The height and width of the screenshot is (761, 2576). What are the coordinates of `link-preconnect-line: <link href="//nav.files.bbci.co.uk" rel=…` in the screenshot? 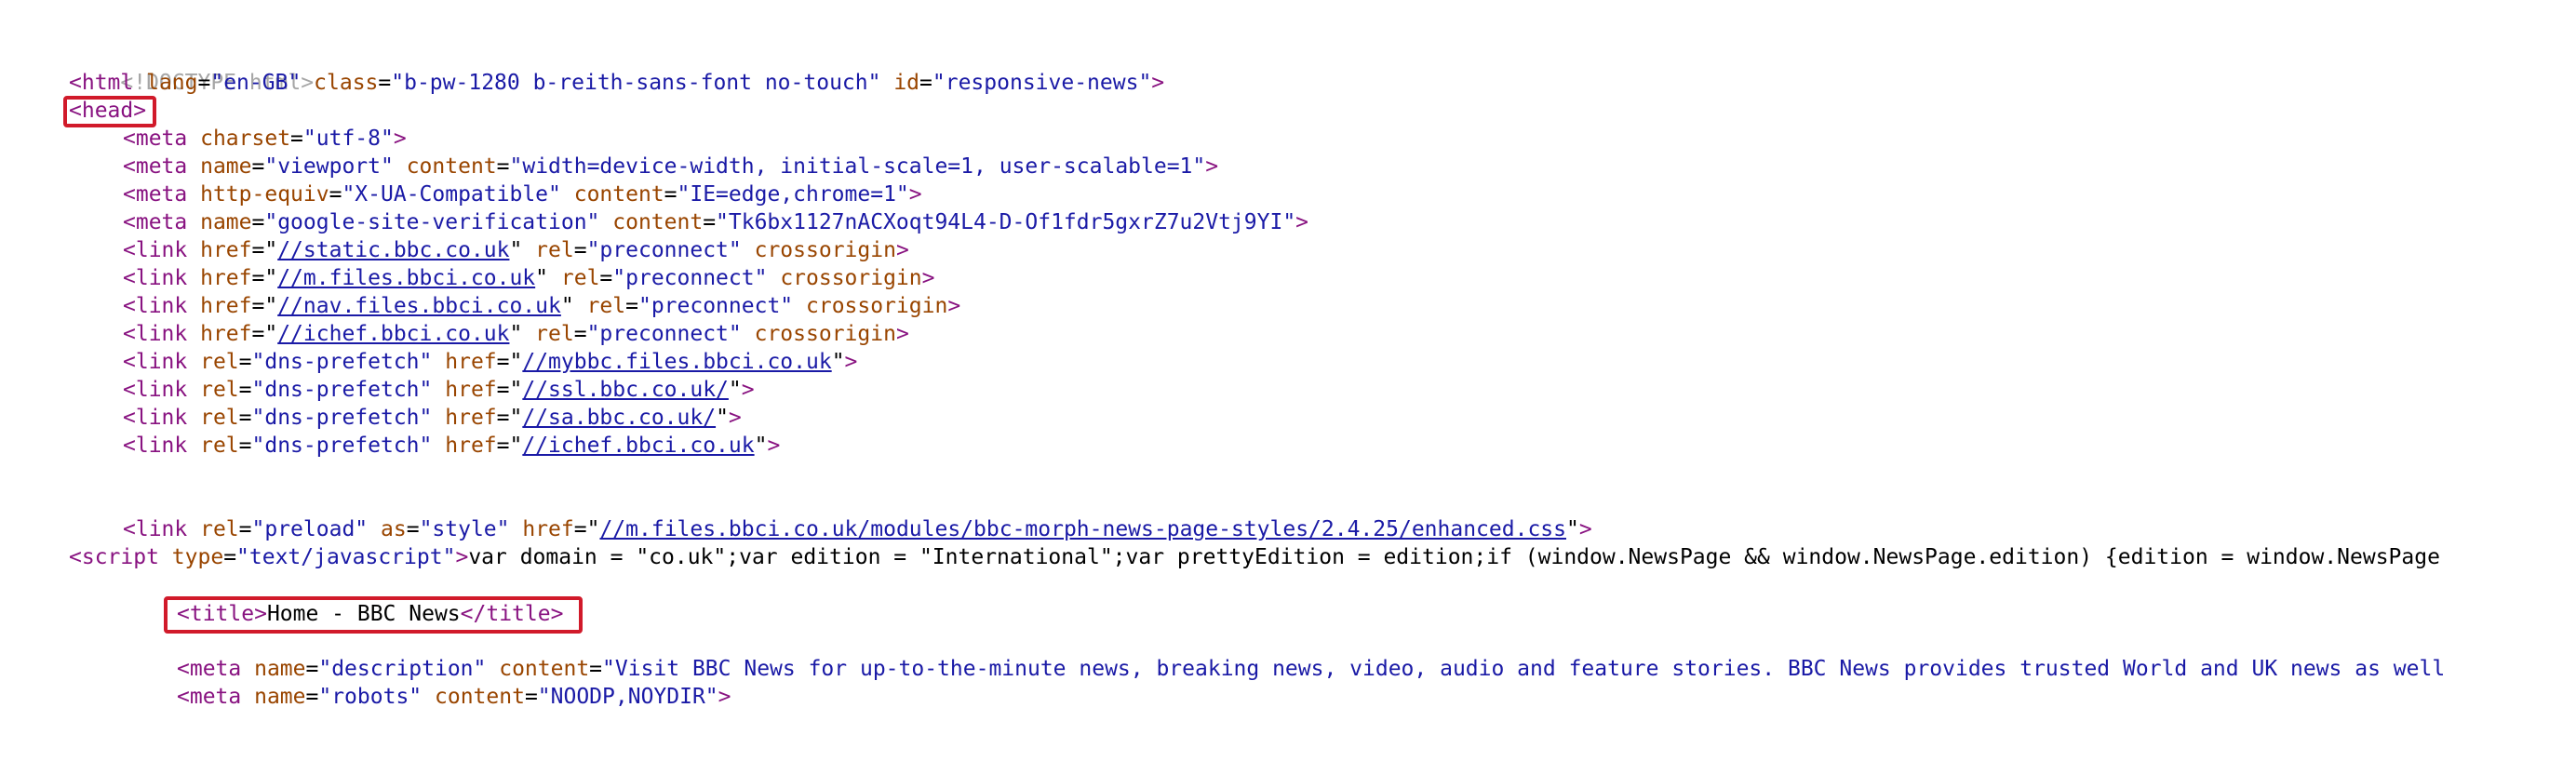 It's located at (542, 306).